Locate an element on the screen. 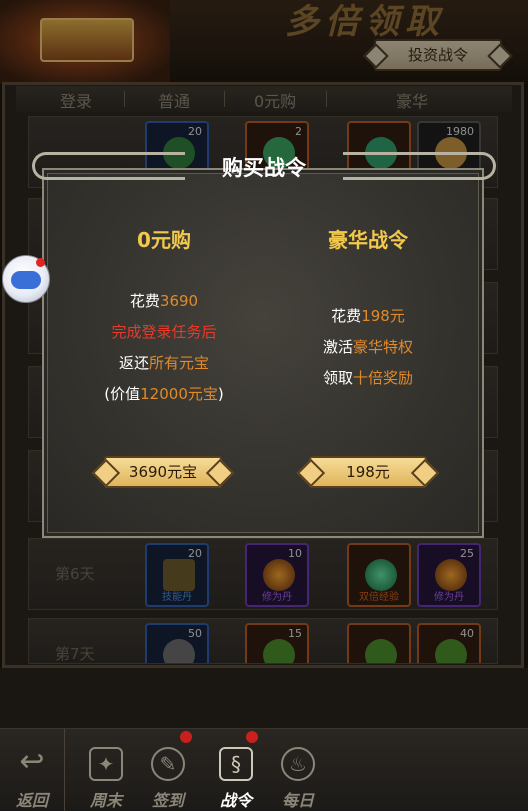  refund-value: 所有元宝 is located at coordinates (179, 363).